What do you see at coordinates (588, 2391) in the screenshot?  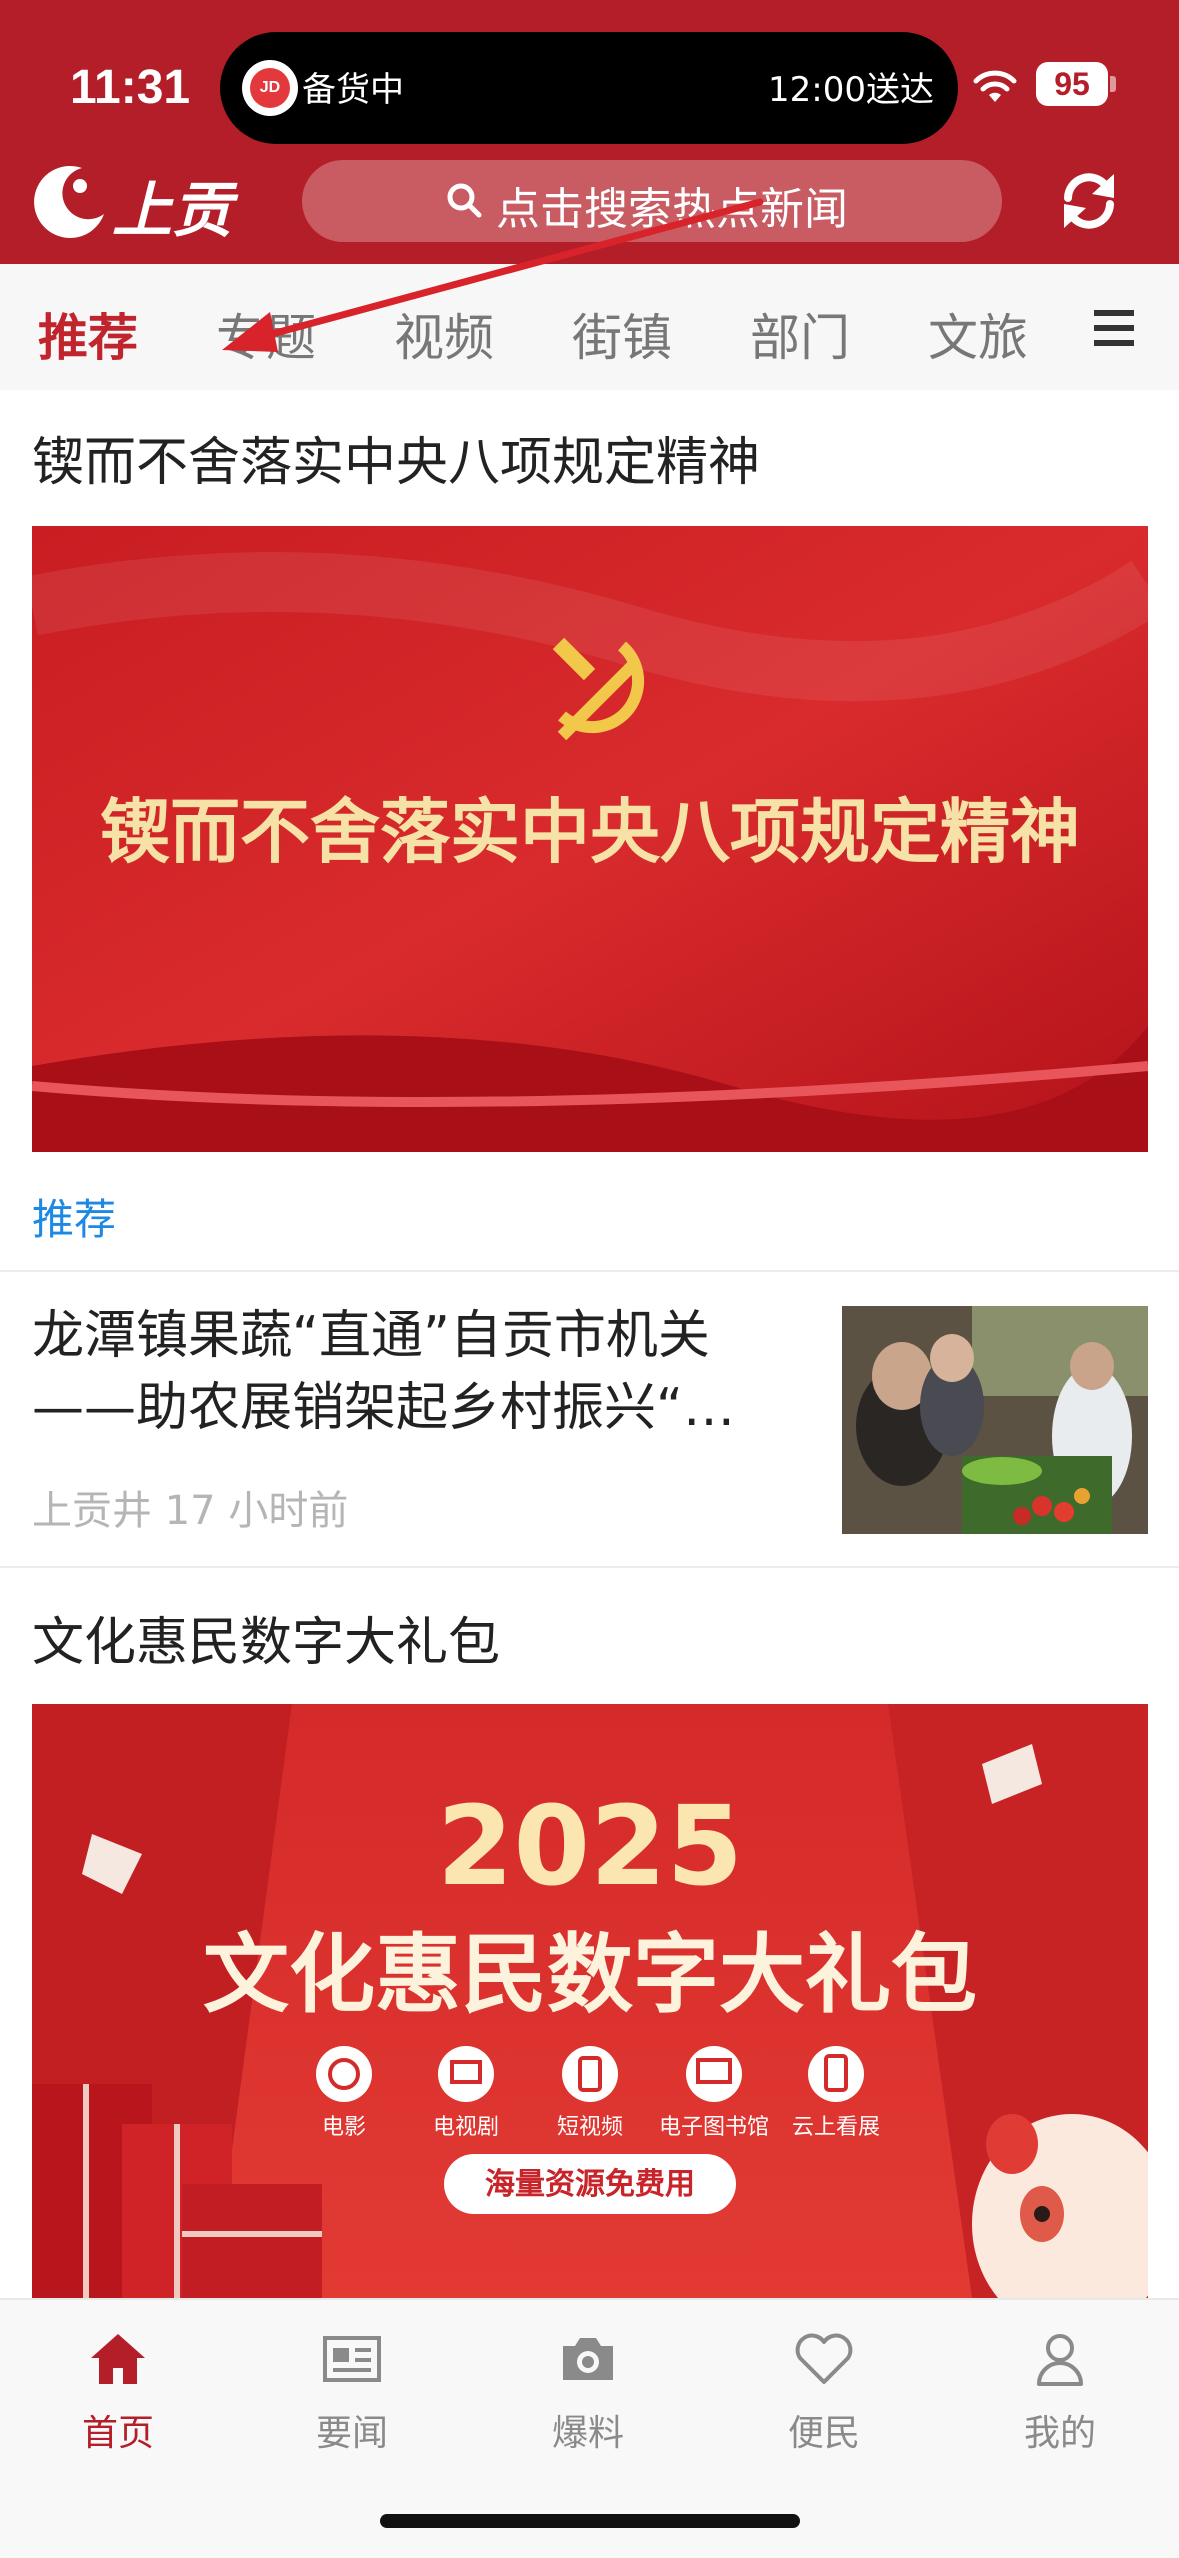 I see `nav-report: 爆料` at bounding box center [588, 2391].